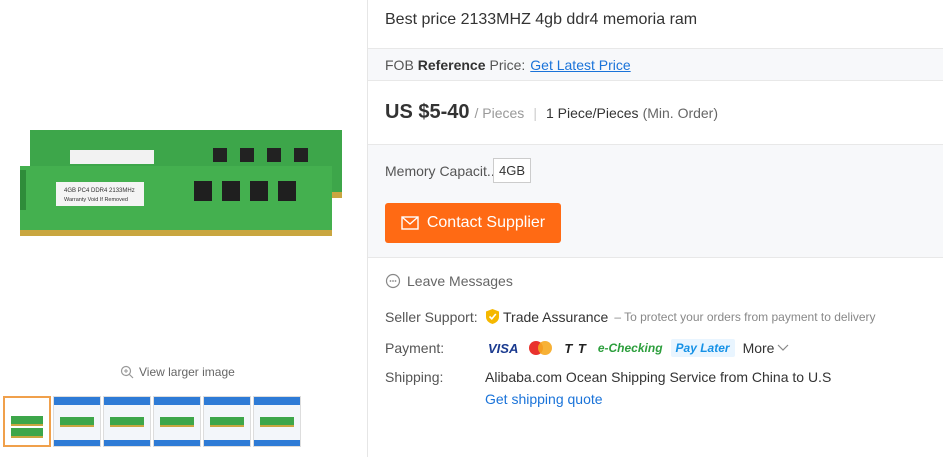 The width and height of the screenshot is (943, 457). I want to click on leave-messages-label: Leave Messages, so click(460, 281).